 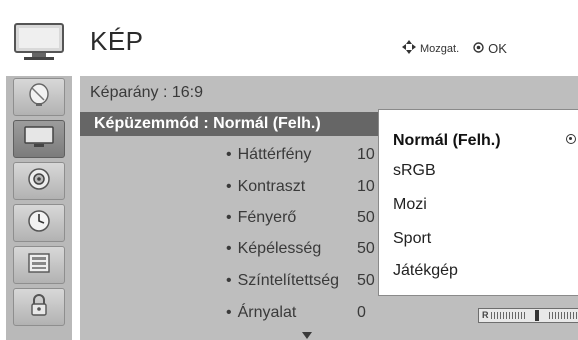 I want to click on aspect-ratio-row: Képarány : 16:9, so click(x=146, y=93).